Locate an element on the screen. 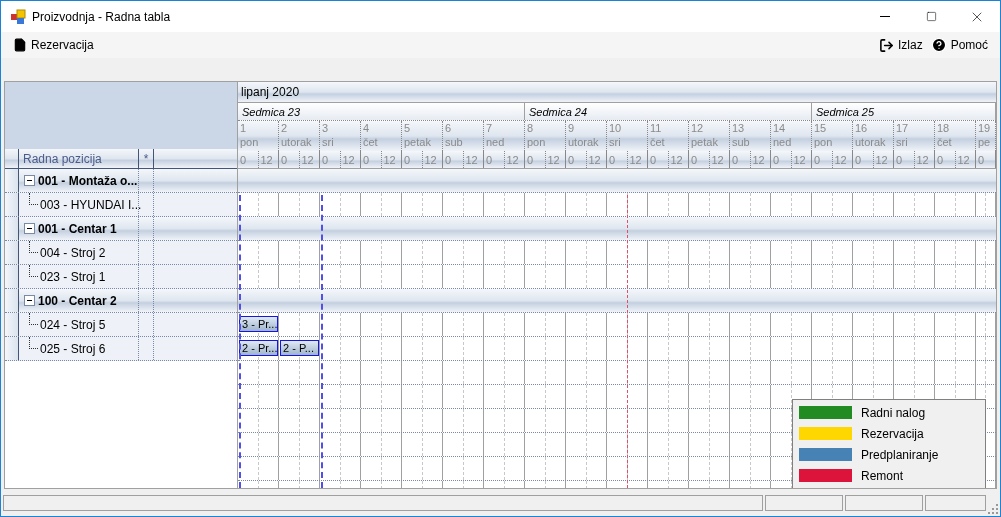 This screenshot has height=517, width=1001. day-header: 5 petak is located at coordinates (422, 136).